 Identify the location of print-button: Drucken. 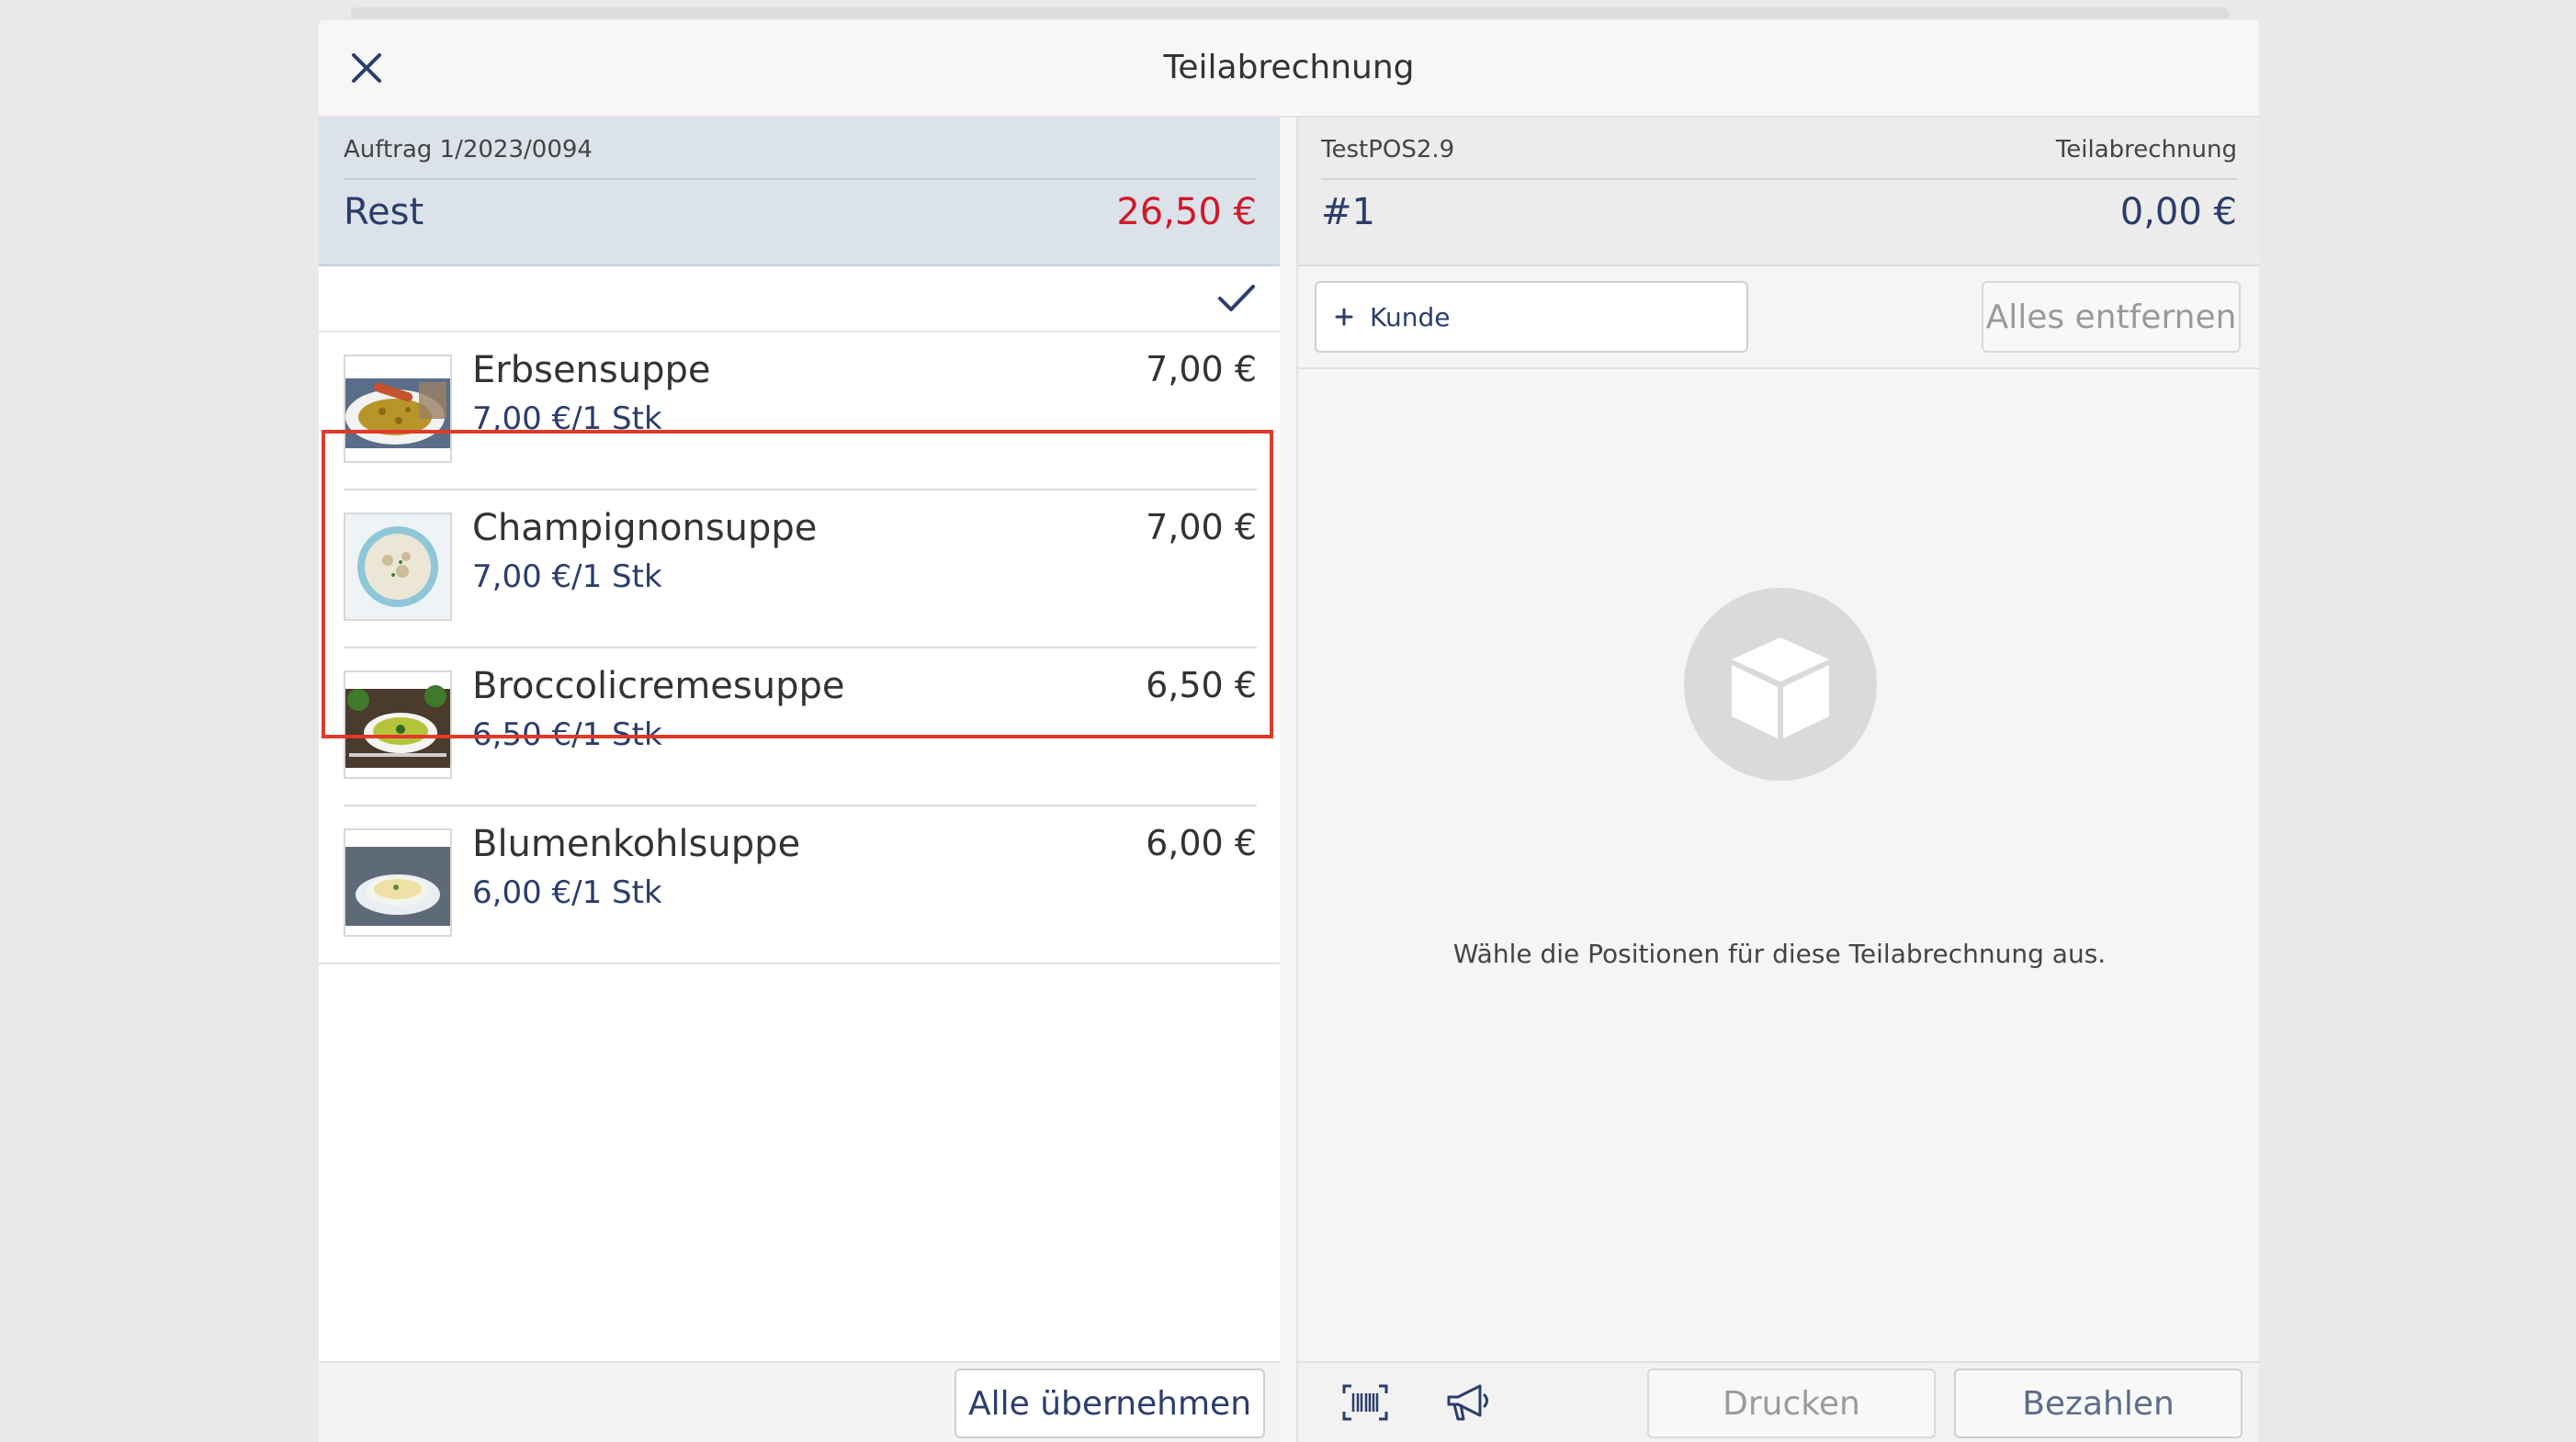
(1791, 1403).